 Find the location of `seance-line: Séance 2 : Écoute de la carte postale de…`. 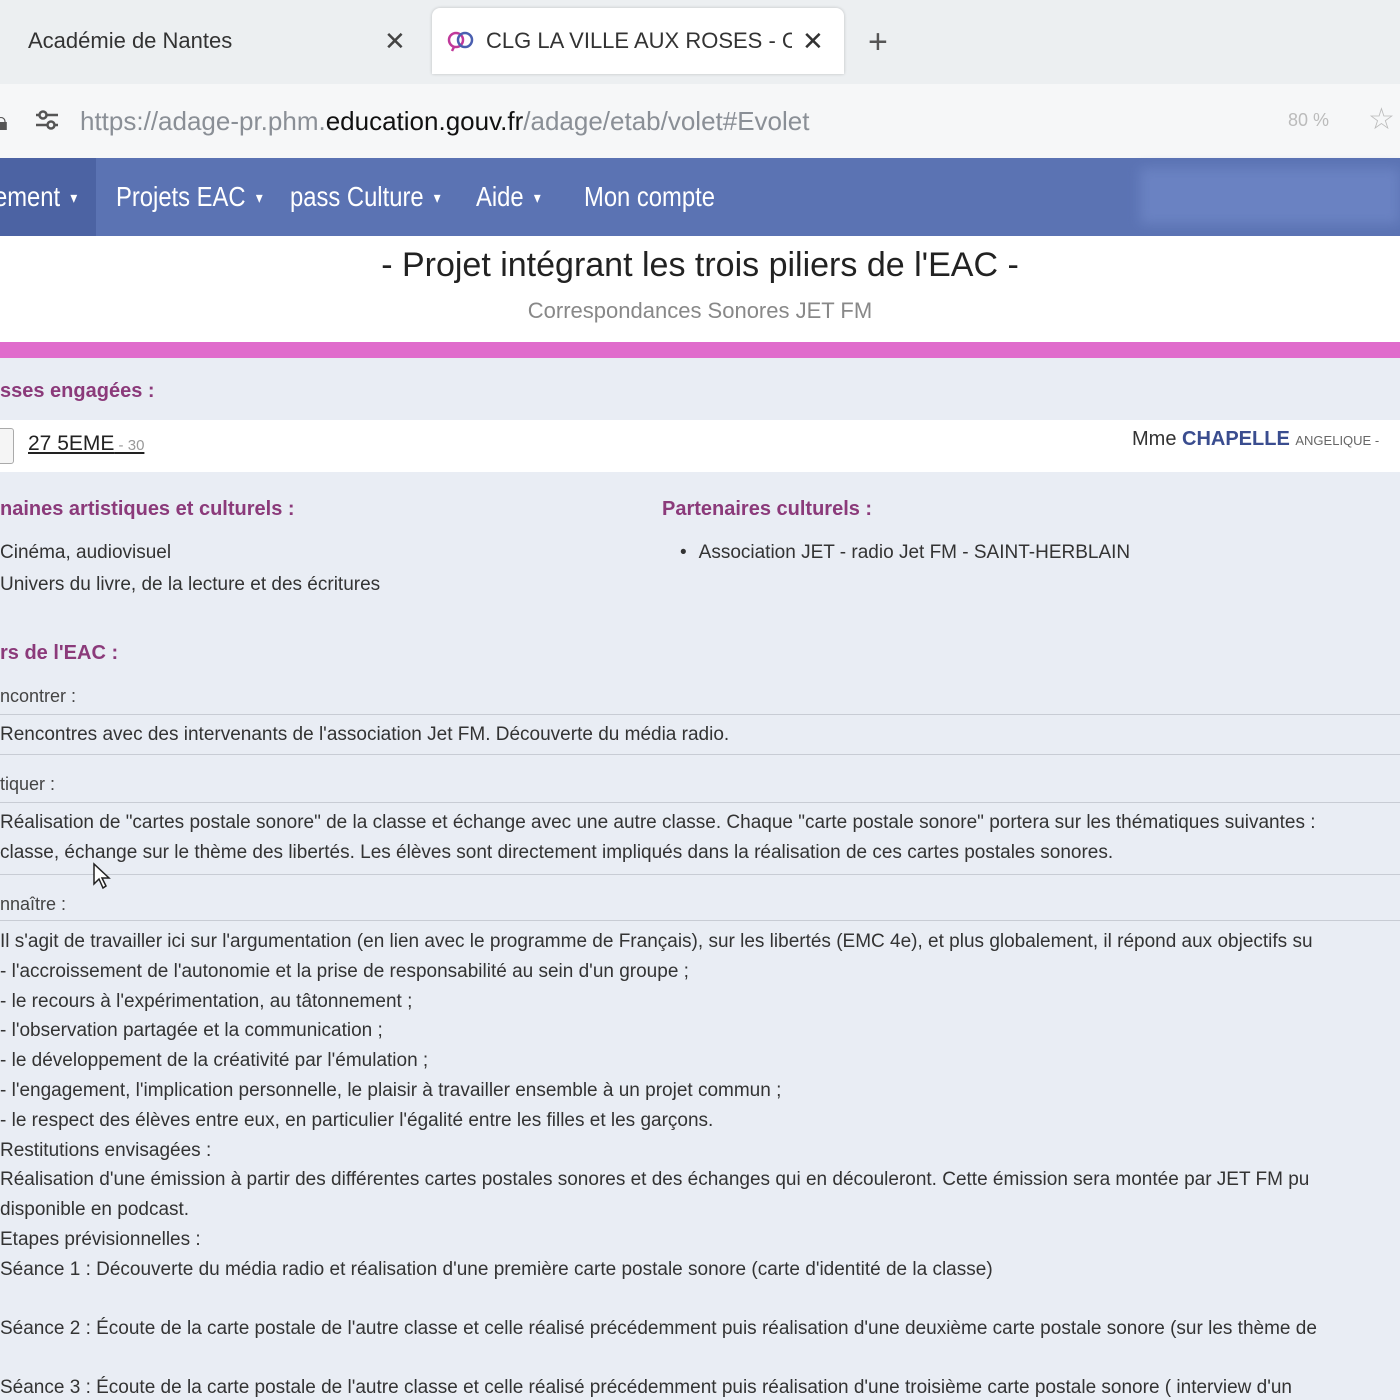

seance-line: Séance 2 : Écoute de la carte postale de… is located at coordinates (658, 1328).